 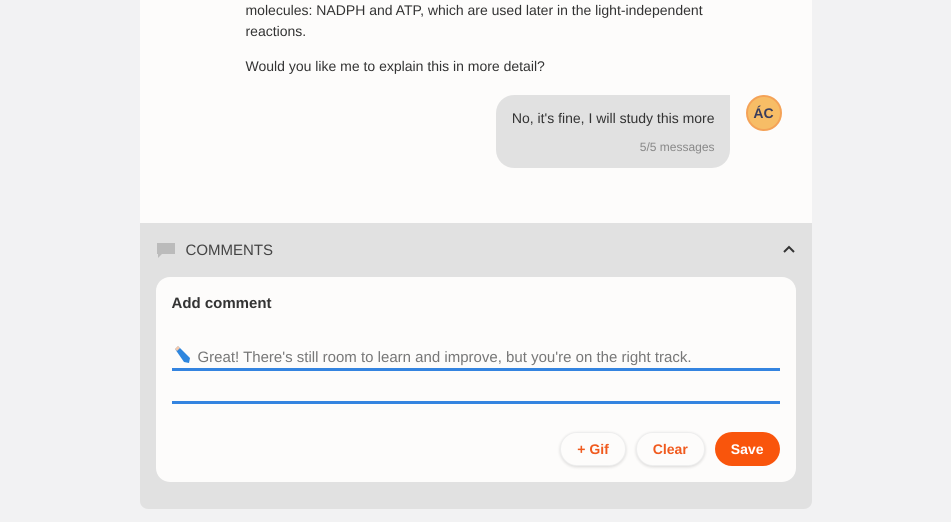 I want to click on message-paragraph: molecules: NADPH and ATP, which are used later in the light-independent reactions., so click(x=475, y=21).